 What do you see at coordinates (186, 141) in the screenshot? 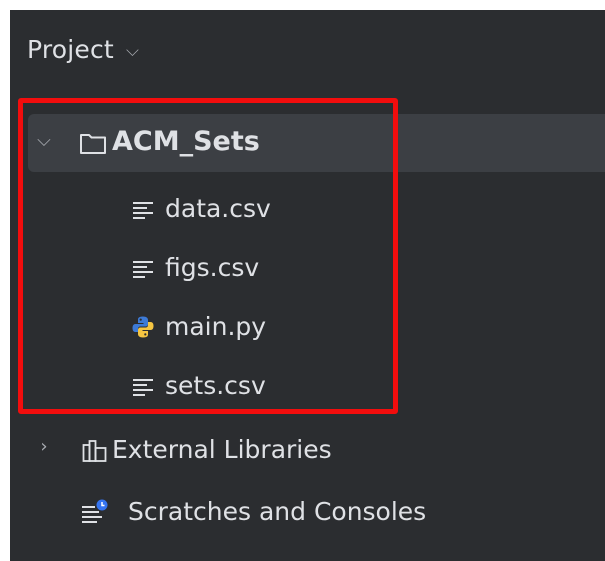
I see `tree-item-label: ACM_Sets` at bounding box center [186, 141].